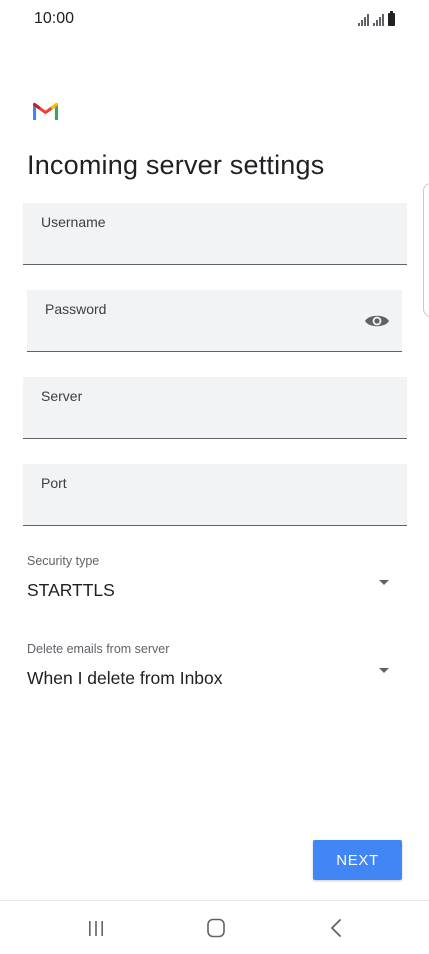  Describe the element at coordinates (125, 678) in the screenshot. I see `delete-emails-value: When I delete from Inbox` at that location.